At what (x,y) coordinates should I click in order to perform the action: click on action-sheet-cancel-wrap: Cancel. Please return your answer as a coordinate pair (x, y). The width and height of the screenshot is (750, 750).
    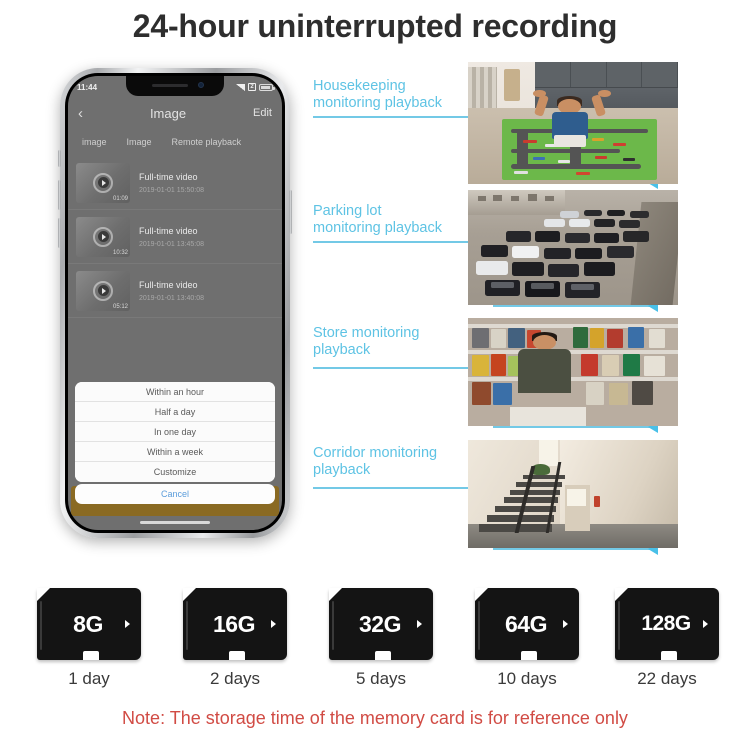
    Looking at the image, I should click on (175, 494).